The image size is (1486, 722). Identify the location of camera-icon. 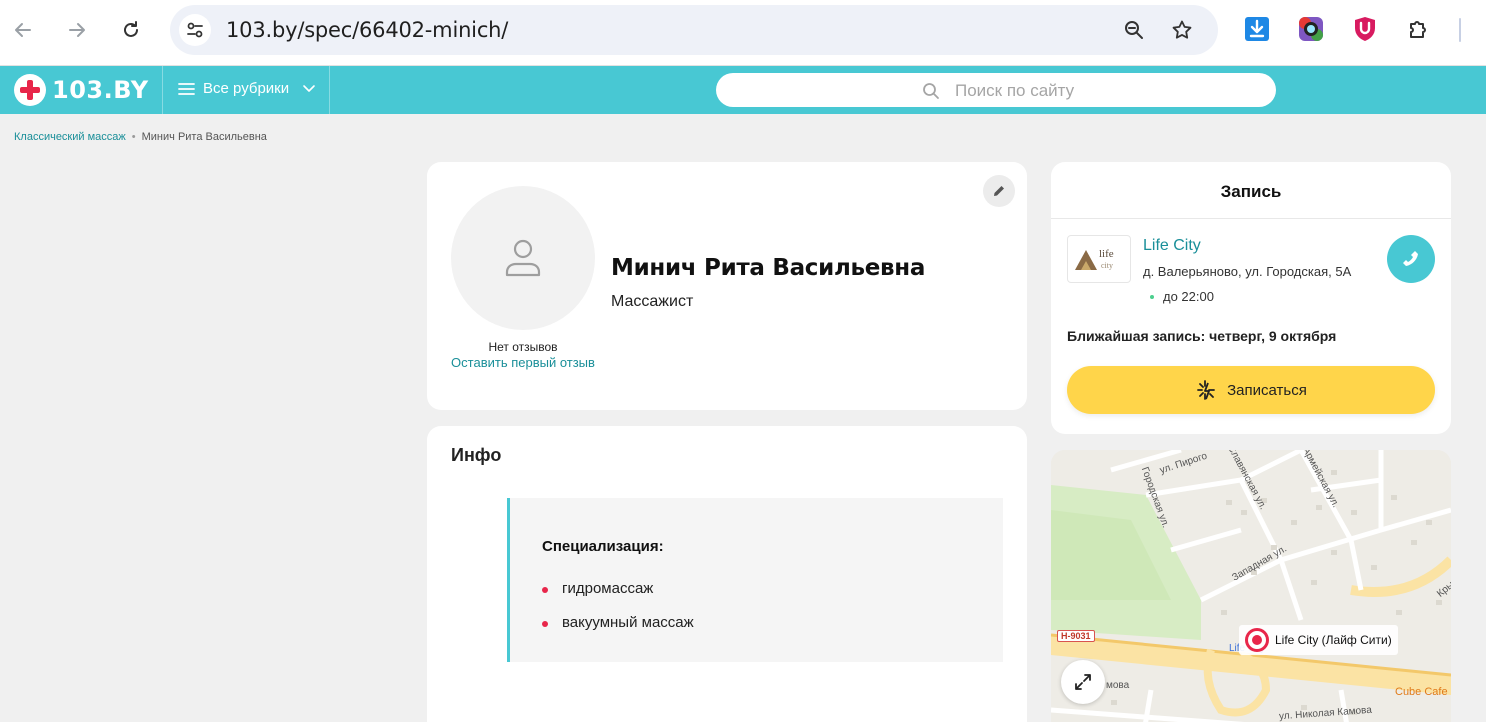
(1311, 29).